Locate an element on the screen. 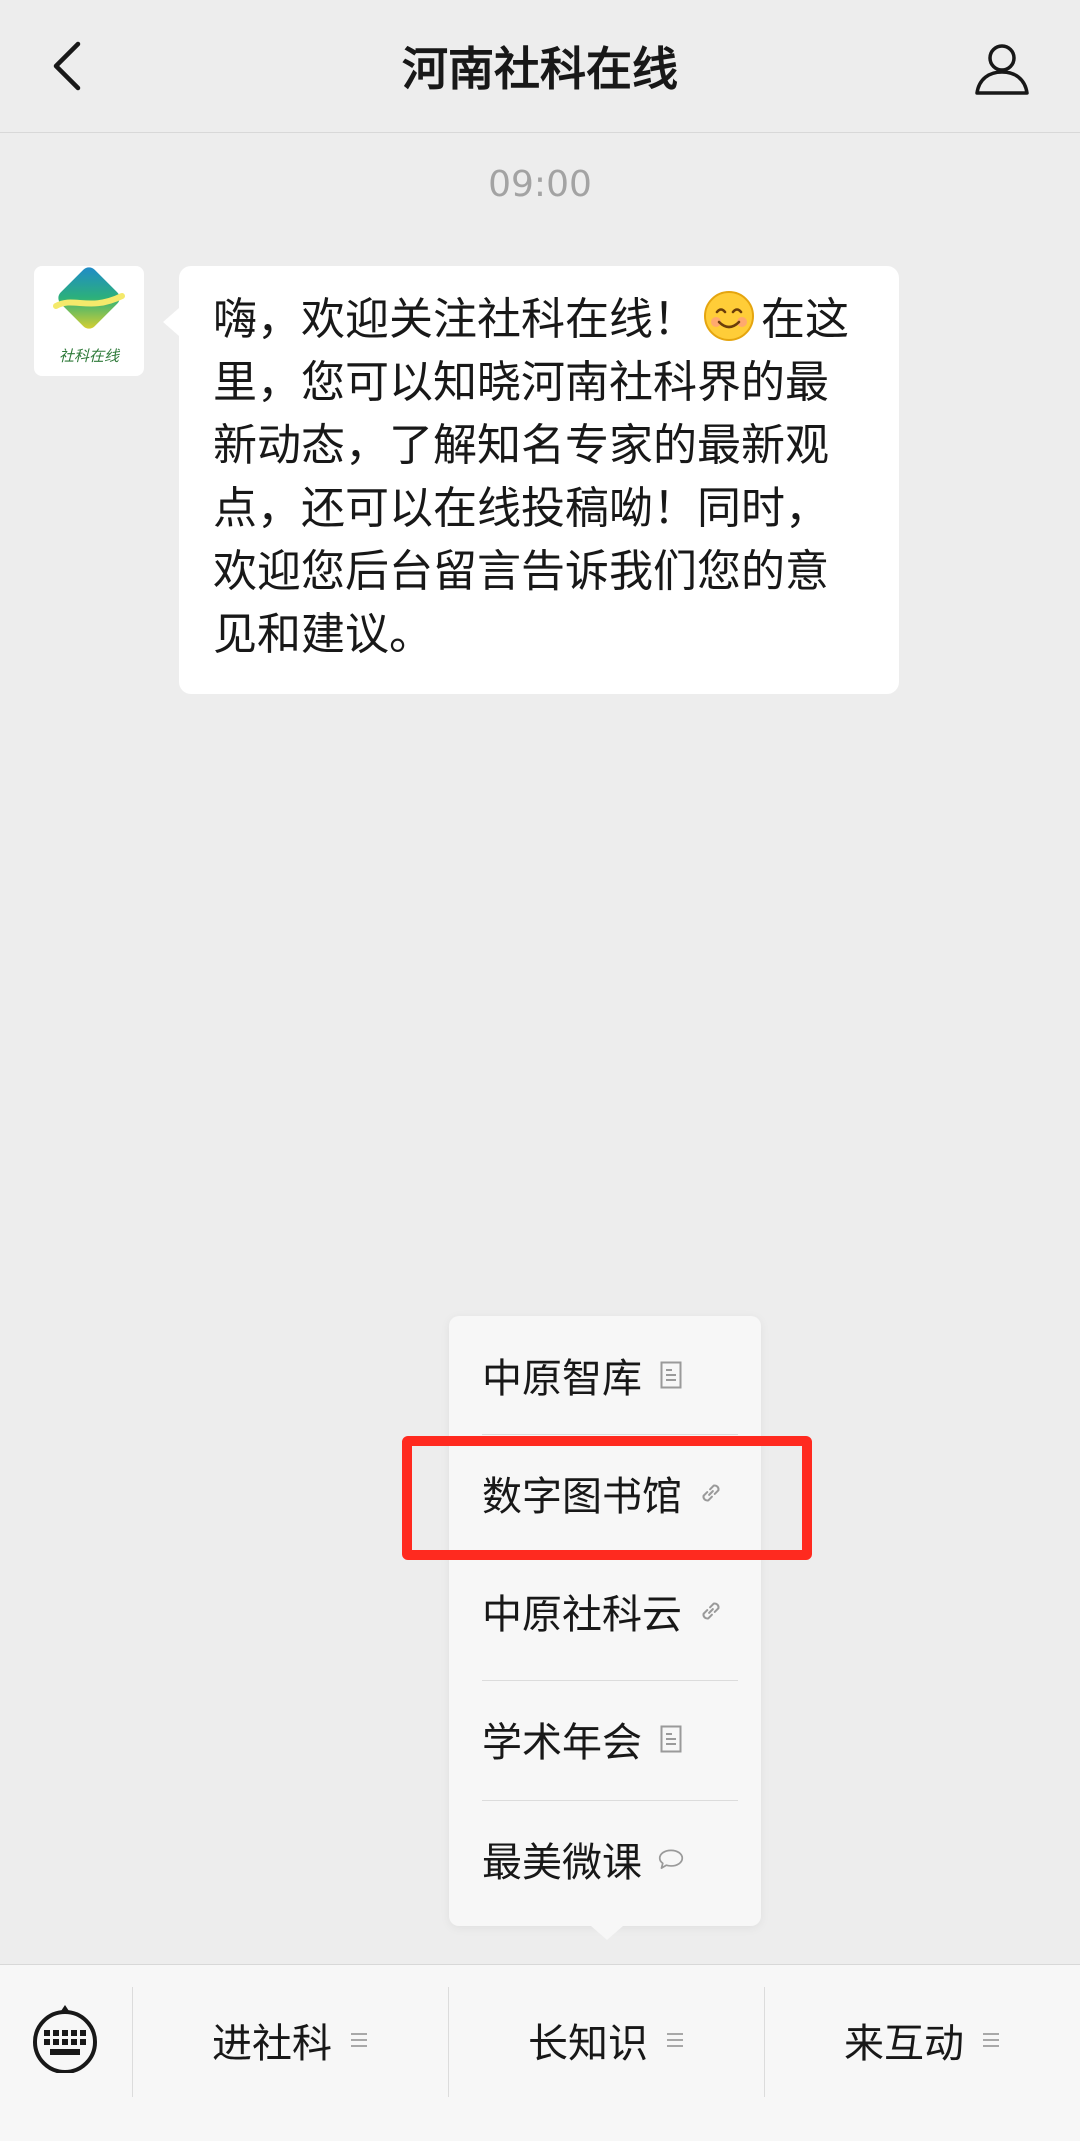 The height and width of the screenshot is (2141, 1080). person-icon is located at coordinates (1002, 69).